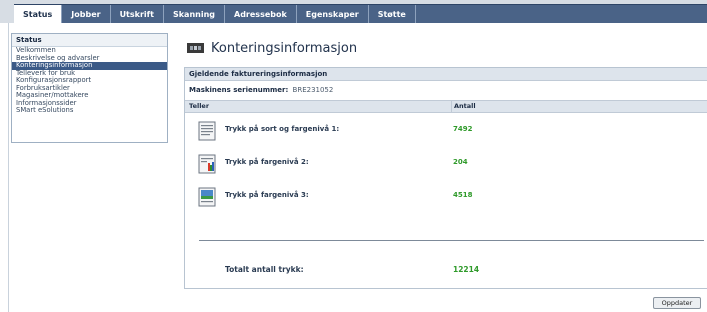  I want to click on tab-adressebok: Adressebok, so click(261, 14).